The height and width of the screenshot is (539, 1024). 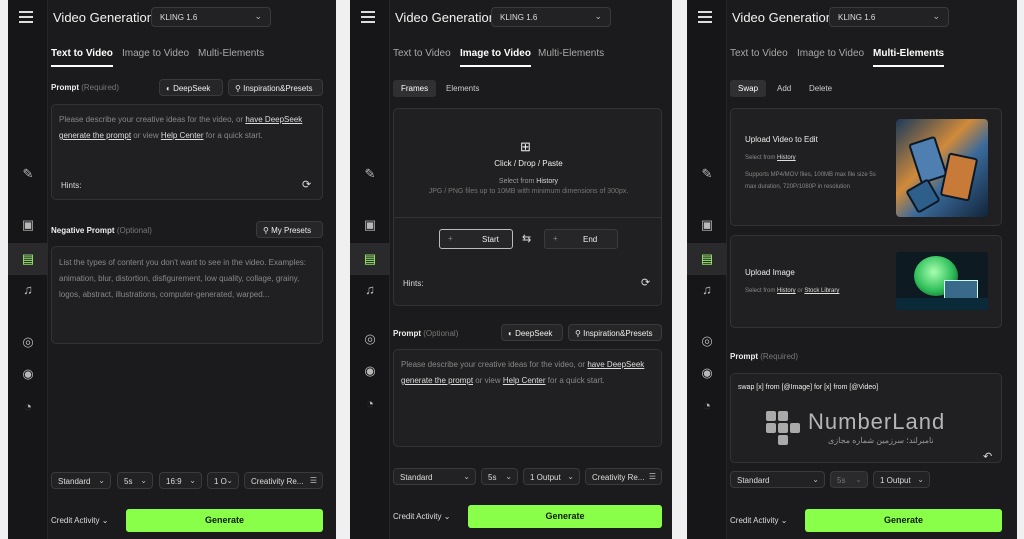 I want to click on plus-icon: +, so click(x=450, y=238).